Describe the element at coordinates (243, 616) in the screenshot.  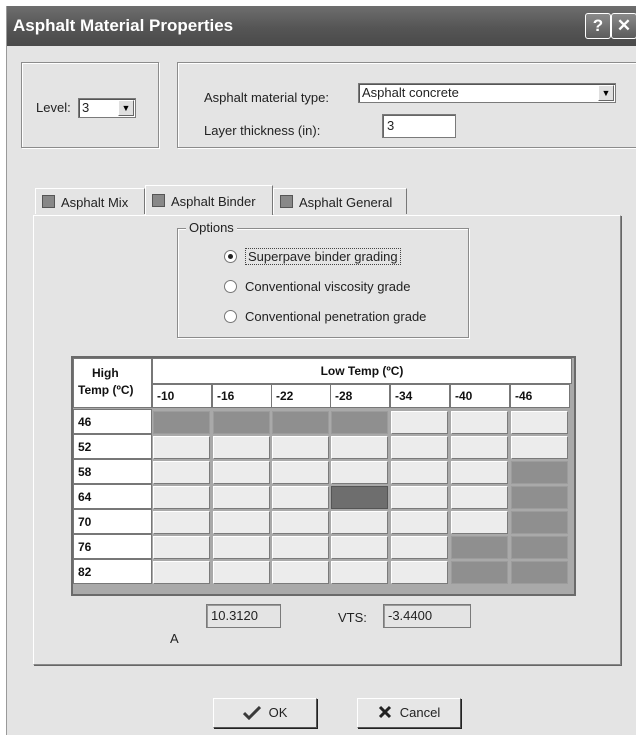
I see `a-value-field: 10.3120` at that location.